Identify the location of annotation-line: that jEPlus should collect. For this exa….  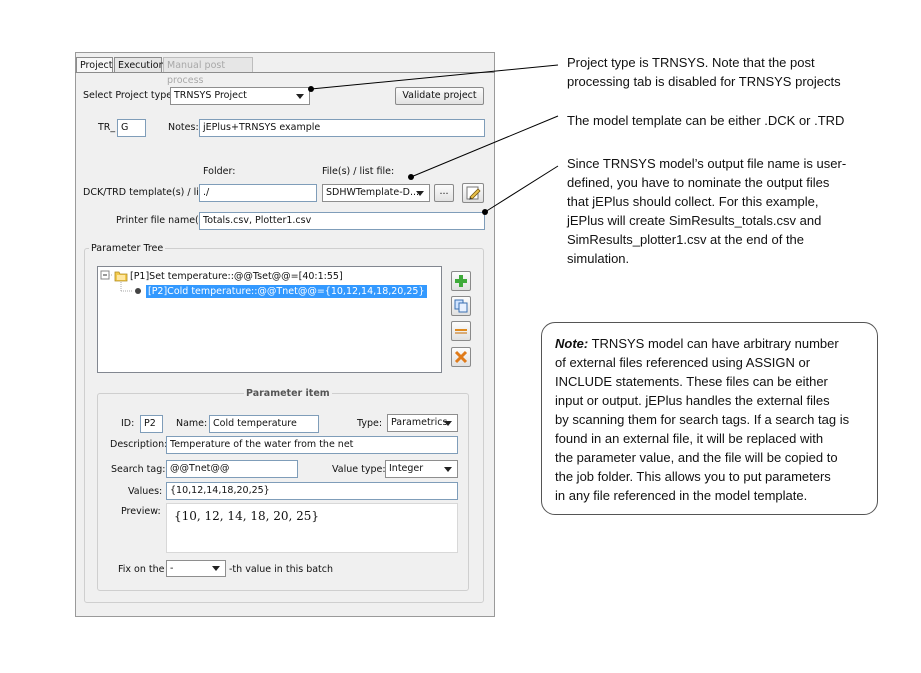
(693, 201).